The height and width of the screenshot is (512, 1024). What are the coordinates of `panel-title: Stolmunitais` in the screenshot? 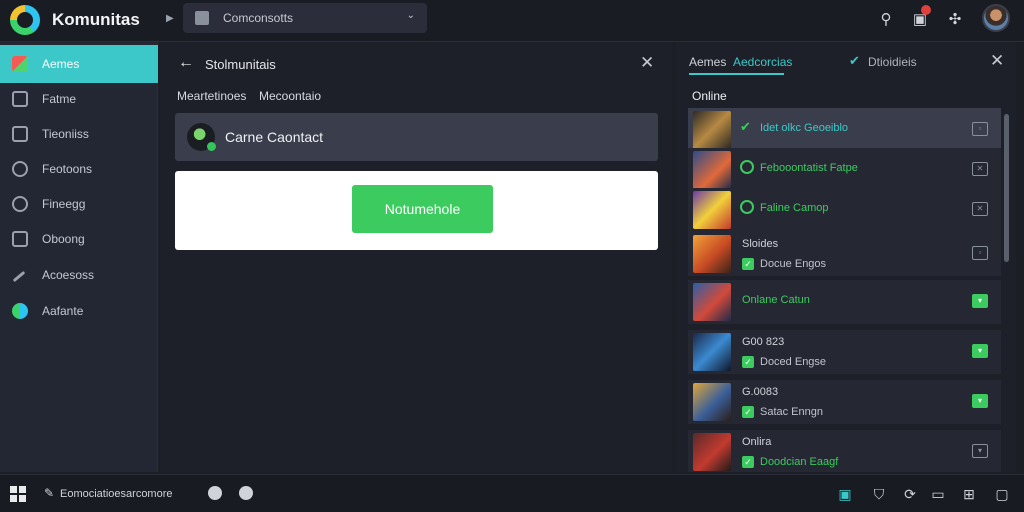 It's located at (240, 64).